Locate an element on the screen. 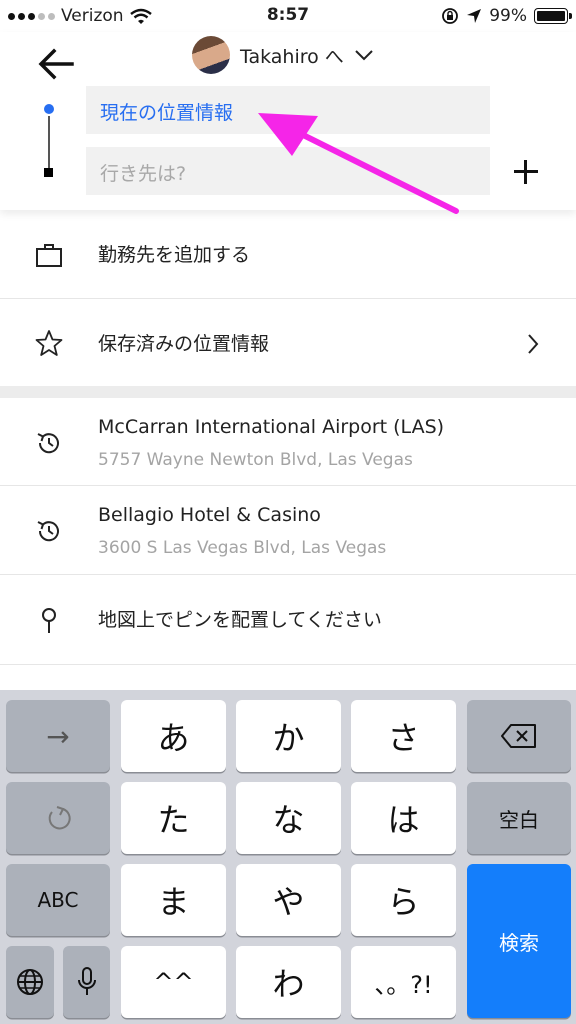  key-wa: わ is located at coordinates (288, 982).